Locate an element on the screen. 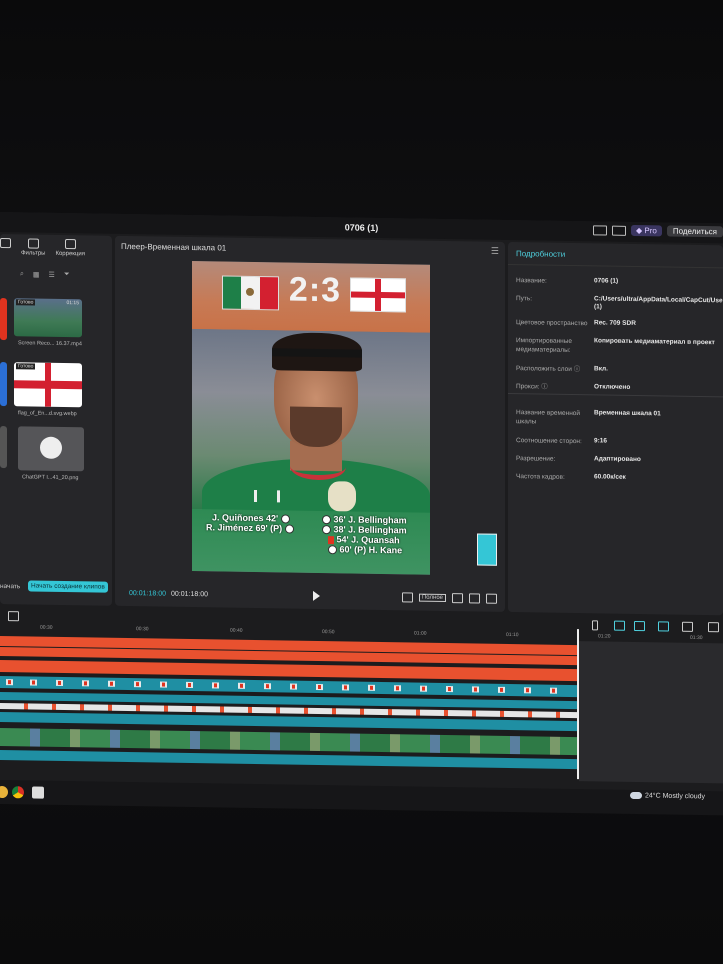 The image size is (723, 964). player-controls: 00:01:18:00 00:01:18:00 Полное is located at coordinates (310, 597).